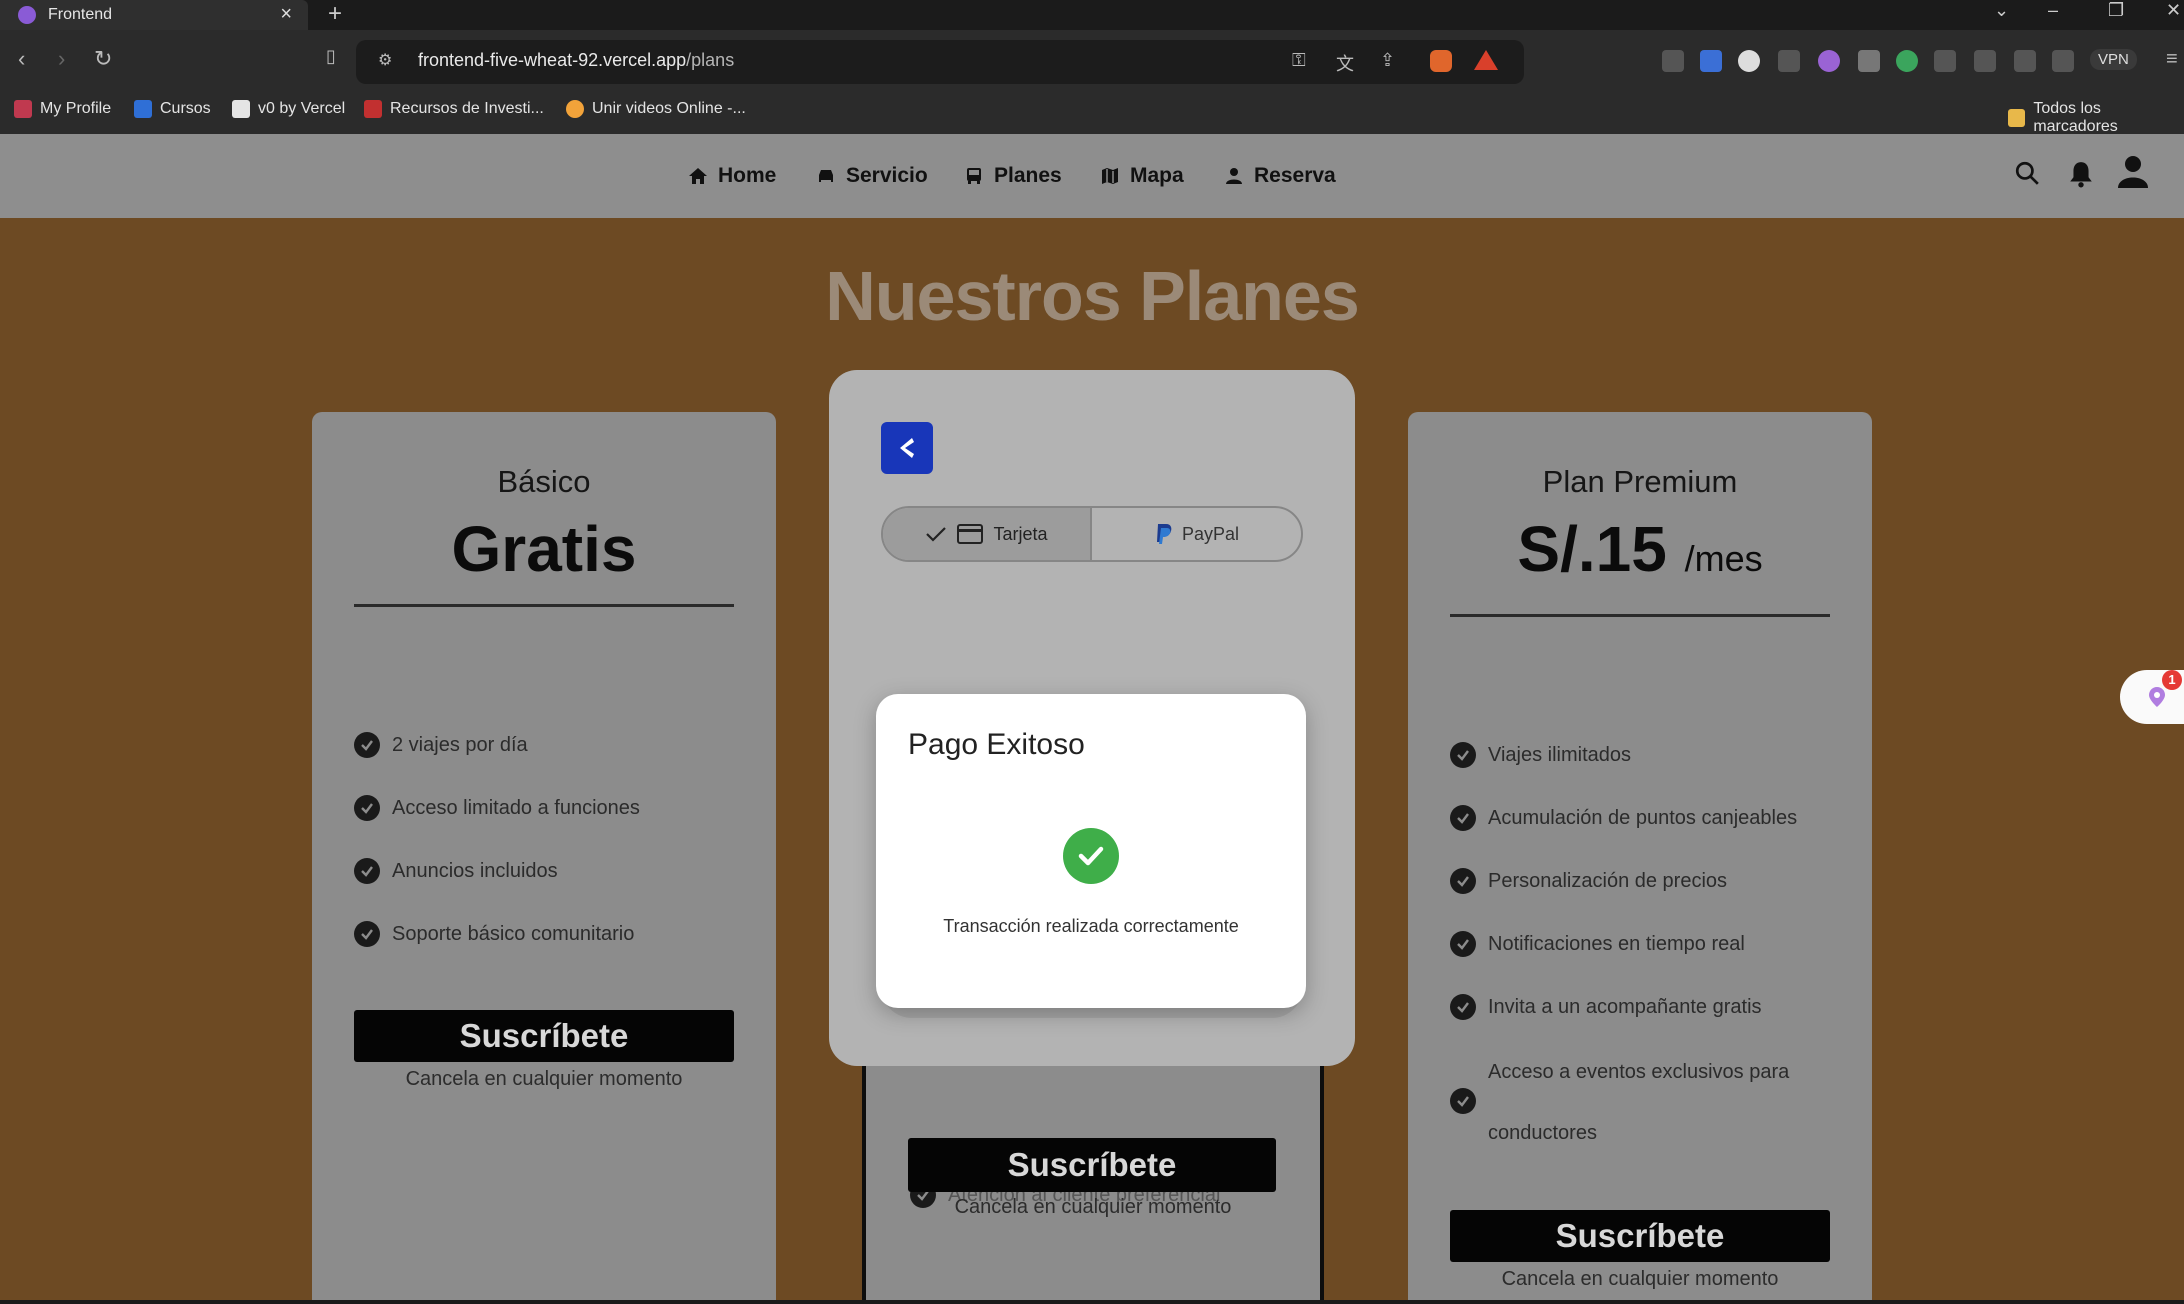 The image size is (2184, 1304). I want to click on feature-item: Viajes ilimitados, so click(1540, 755).